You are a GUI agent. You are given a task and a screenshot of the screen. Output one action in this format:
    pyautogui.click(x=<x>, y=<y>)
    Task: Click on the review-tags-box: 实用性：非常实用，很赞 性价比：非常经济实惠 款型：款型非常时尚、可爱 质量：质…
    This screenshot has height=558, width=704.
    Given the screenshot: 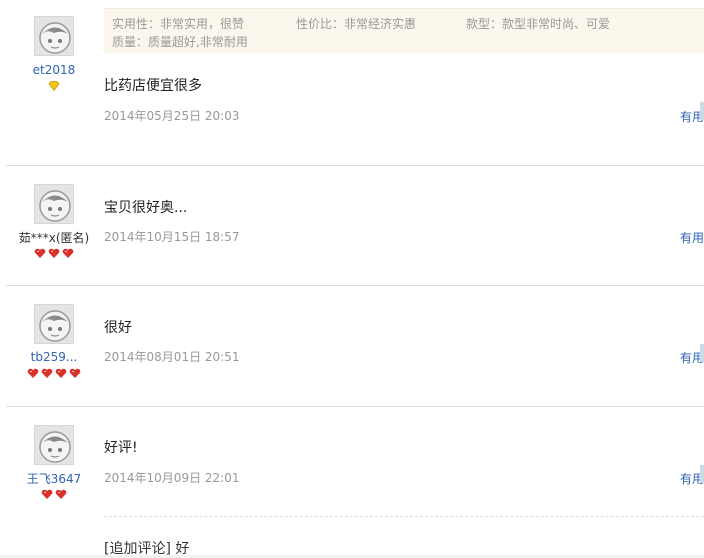 What is the action you would take?
    pyautogui.click(x=404, y=30)
    